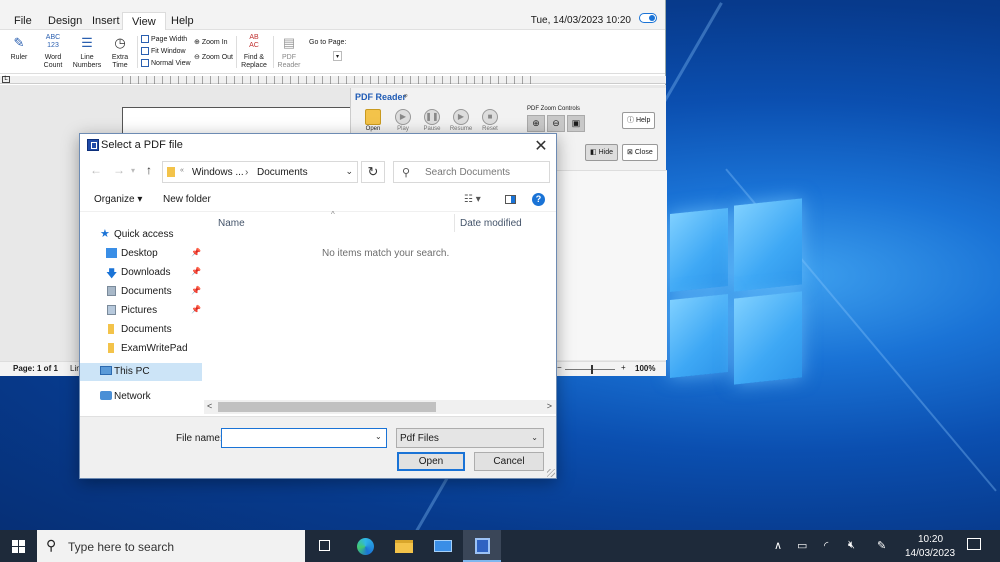 Image resolution: width=1000 pixels, height=562 pixels. Describe the element at coordinates (930, 553) in the screenshot. I see `clock-date: 14/03/2023` at that location.